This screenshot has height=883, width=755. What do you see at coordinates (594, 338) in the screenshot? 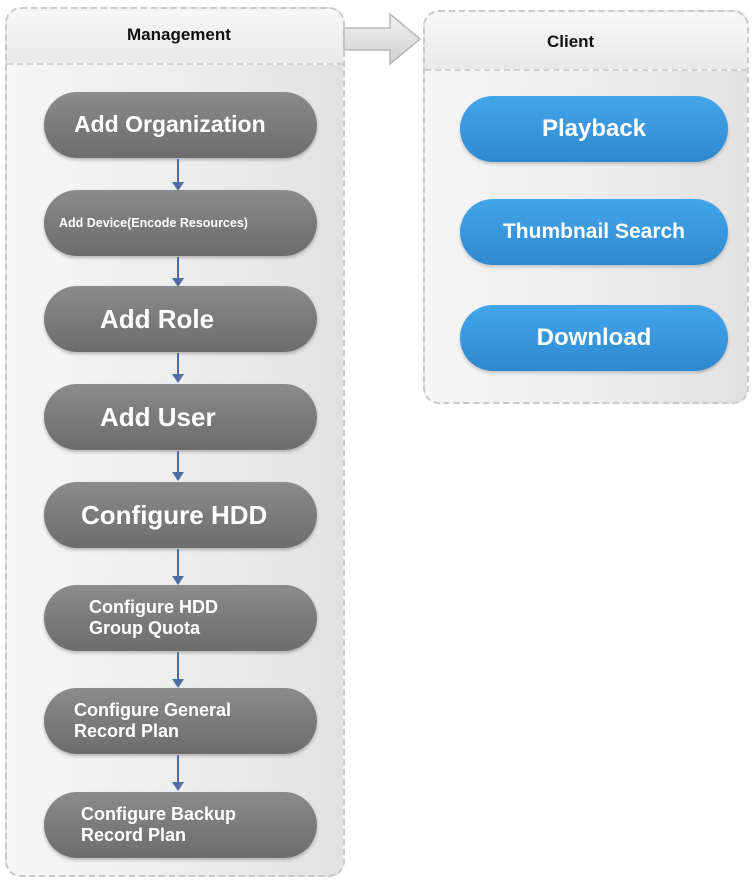
I see `download-button: Download` at bounding box center [594, 338].